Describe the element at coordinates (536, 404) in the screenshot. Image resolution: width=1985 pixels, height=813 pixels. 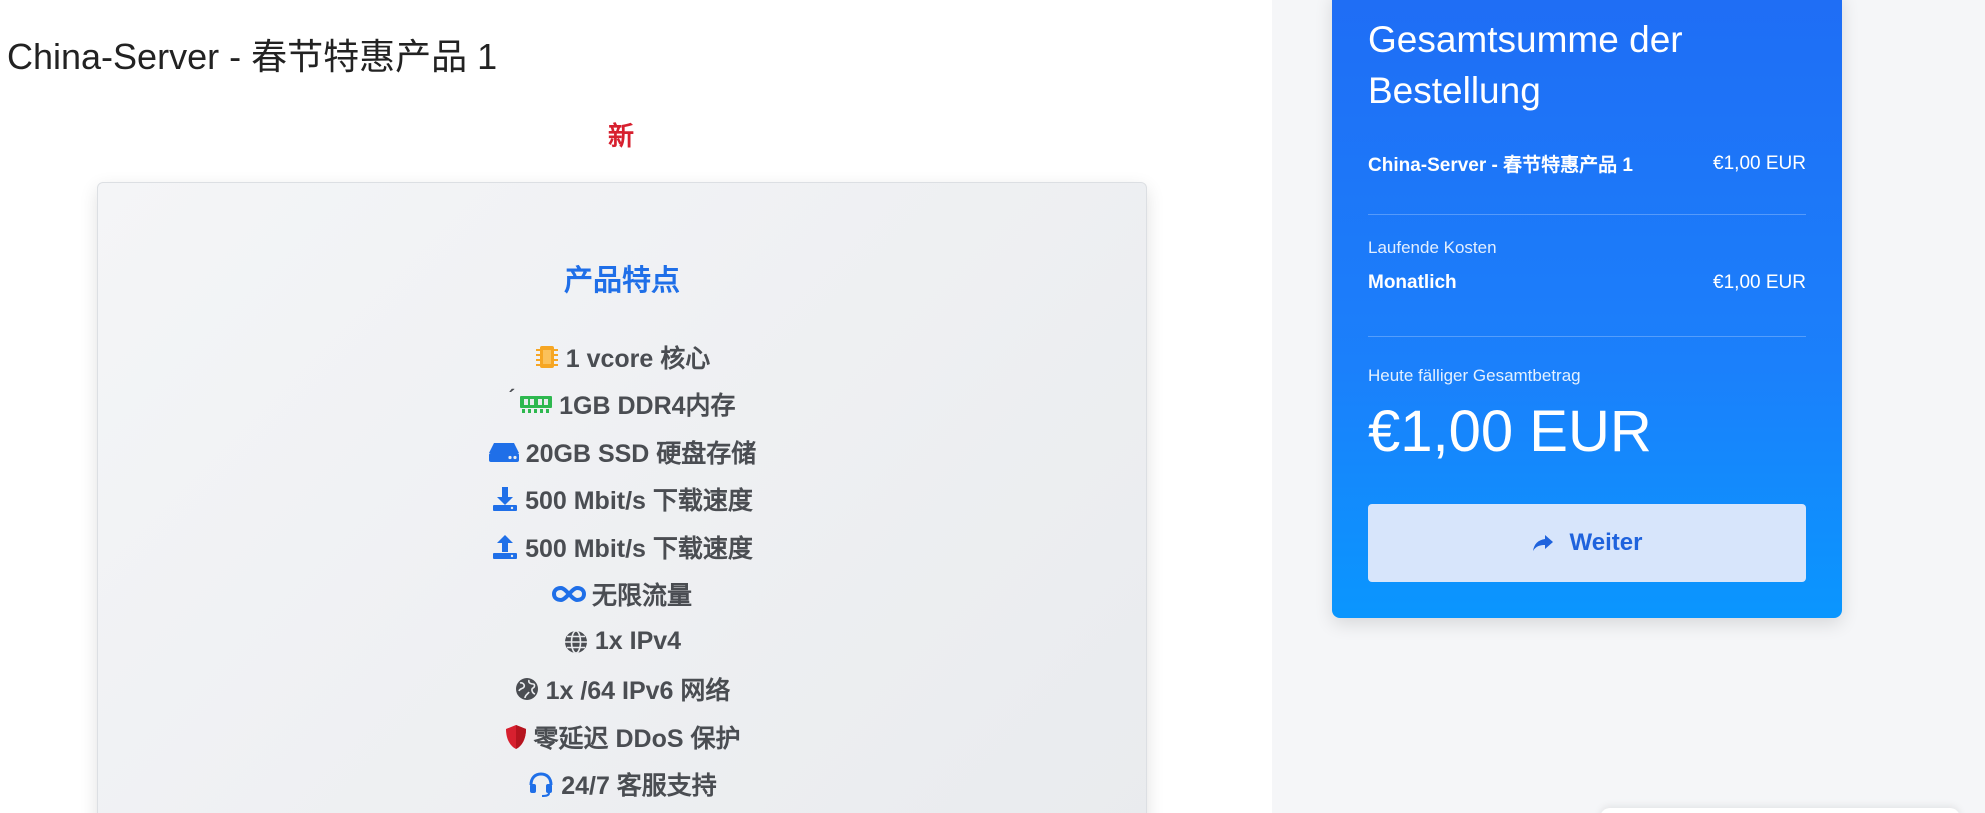
I see `memory-icon` at that location.